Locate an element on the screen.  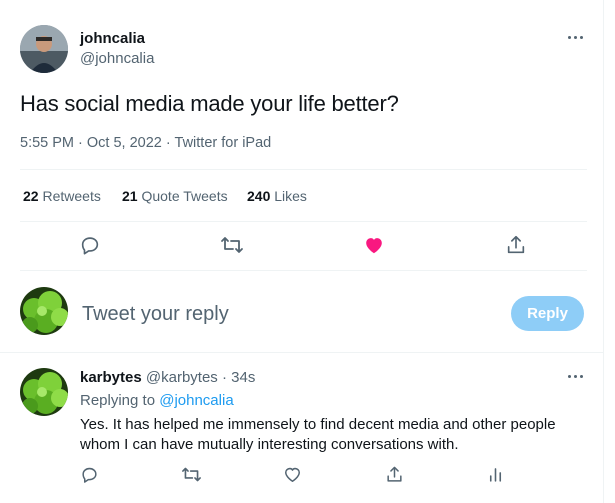
reply-author-avatar-image is located at coordinates (44, 392).